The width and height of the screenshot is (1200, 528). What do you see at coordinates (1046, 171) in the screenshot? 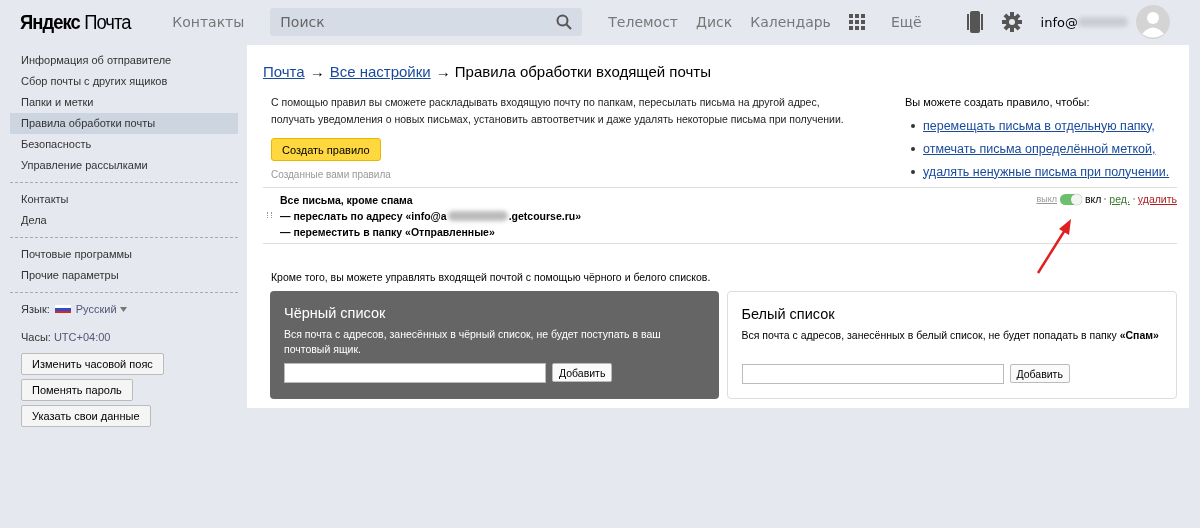
I see `hint-link: удалять ненужные письма при получении.` at bounding box center [1046, 171].